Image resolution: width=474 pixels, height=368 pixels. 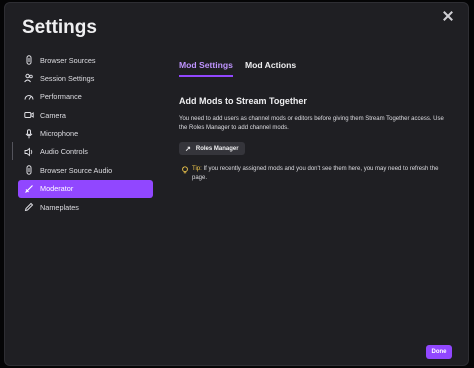 What do you see at coordinates (243, 68) in the screenshot?
I see `tab-bar: Mod Settings Mod Actions` at bounding box center [243, 68].